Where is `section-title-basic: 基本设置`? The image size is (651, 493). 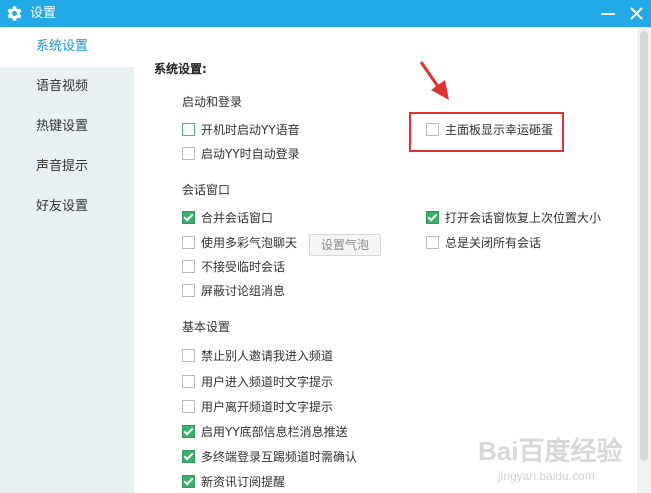 section-title-basic: 基本设置 is located at coordinates (206, 327).